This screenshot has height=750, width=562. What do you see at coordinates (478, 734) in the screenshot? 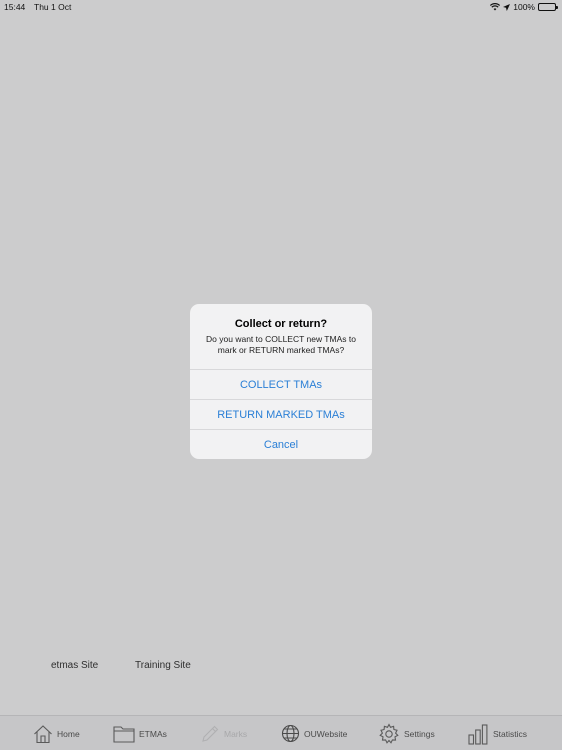
I see `bar-chart-icon` at bounding box center [478, 734].